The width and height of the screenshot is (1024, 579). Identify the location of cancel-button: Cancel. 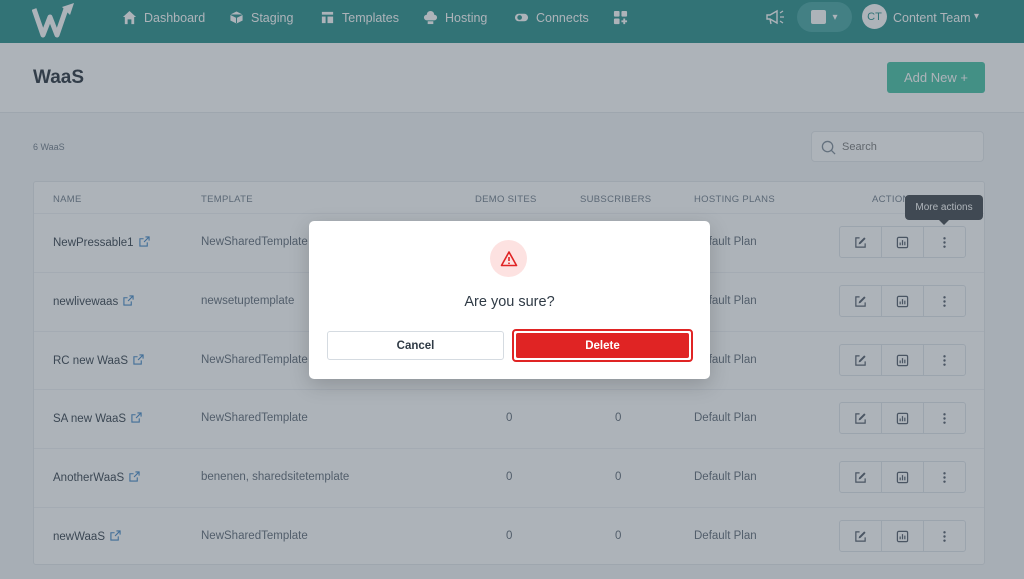
(415, 345).